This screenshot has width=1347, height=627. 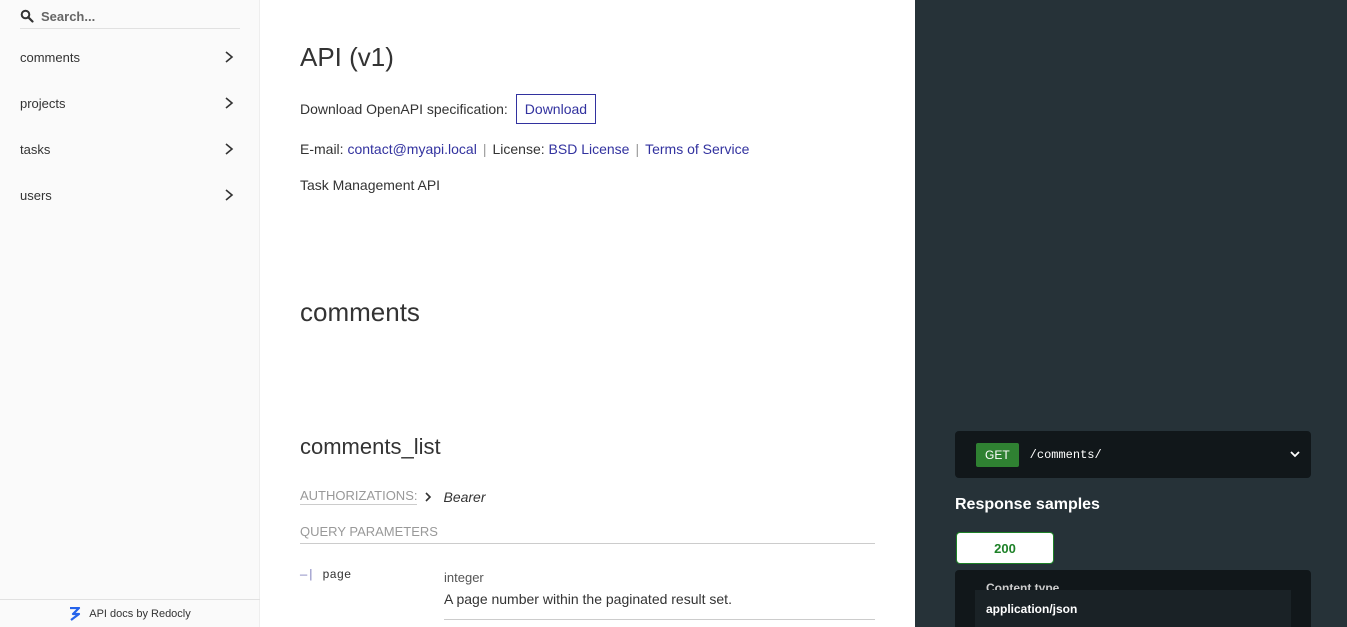 What do you see at coordinates (1065, 454) in the screenshot?
I see `endpoint-path: /comments/` at bounding box center [1065, 454].